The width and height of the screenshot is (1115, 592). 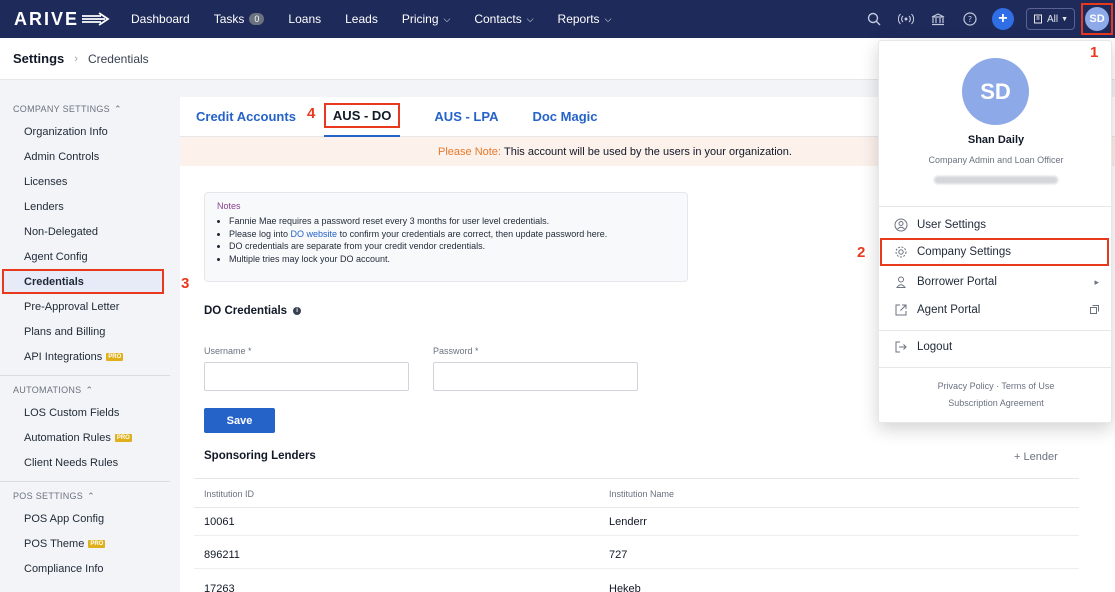 What do you see at coordinates (314, 234) in the screenshot?
I see `do-website-link: DO website` at bounding box center [314, 234].